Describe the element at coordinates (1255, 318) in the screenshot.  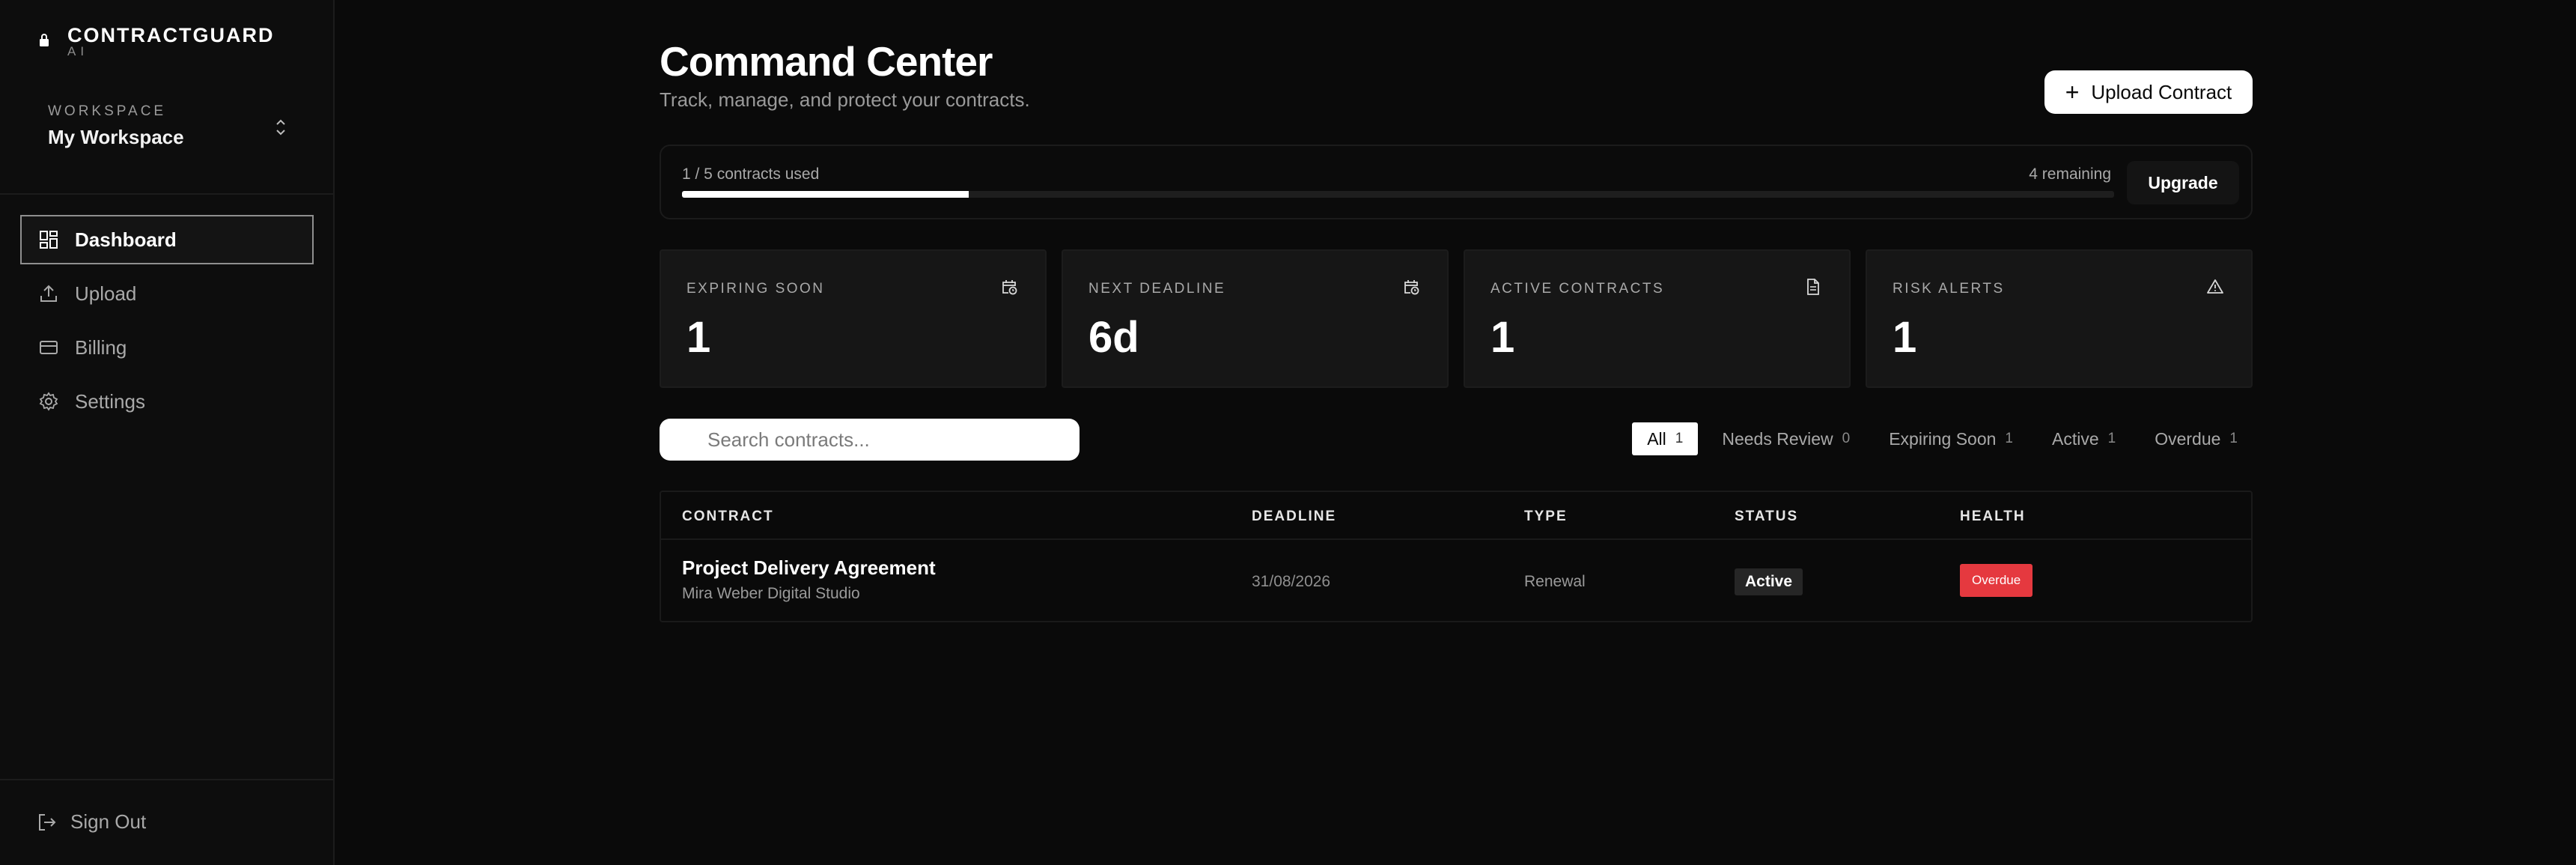
I see `stat-card-next-deadline: NEXT DEADLINE 6d` at that location.